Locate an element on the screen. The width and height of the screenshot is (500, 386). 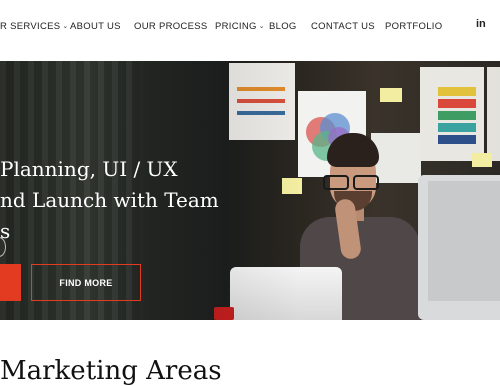
nav-about-us-label: ABOUT US is located at coordinates (95, 26).